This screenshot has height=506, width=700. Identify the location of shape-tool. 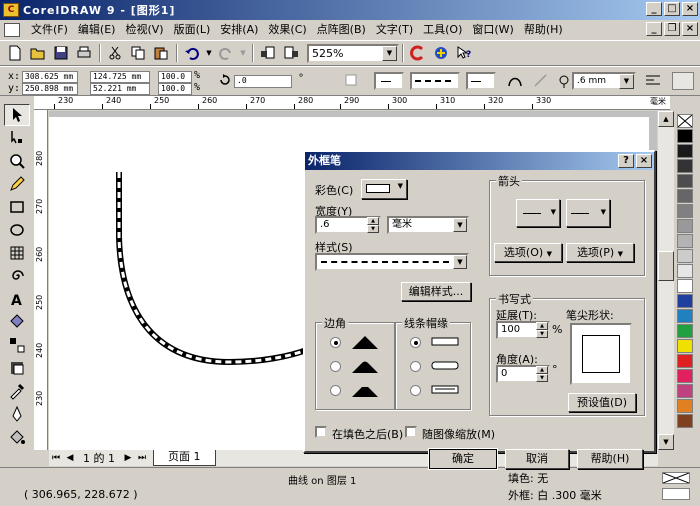
(17, 138).